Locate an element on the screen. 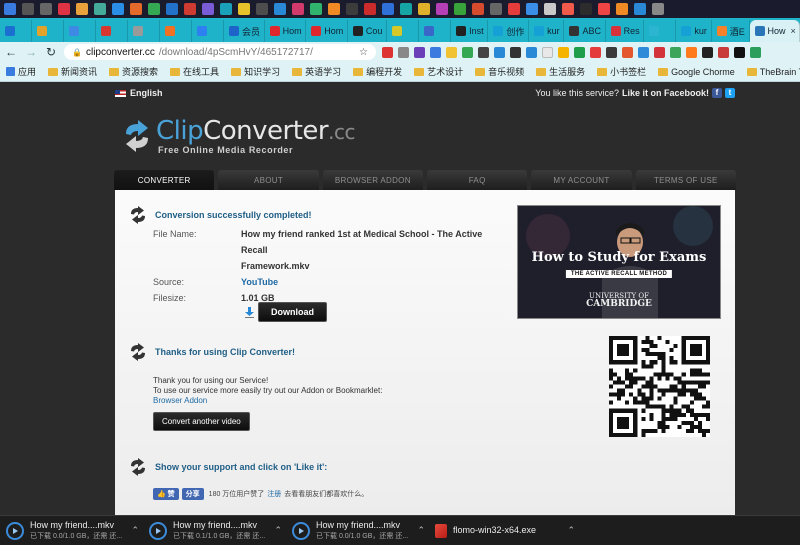 The image size is (800, 545). bookmark-item: 英语学习 is located at coordinates (316, 71).